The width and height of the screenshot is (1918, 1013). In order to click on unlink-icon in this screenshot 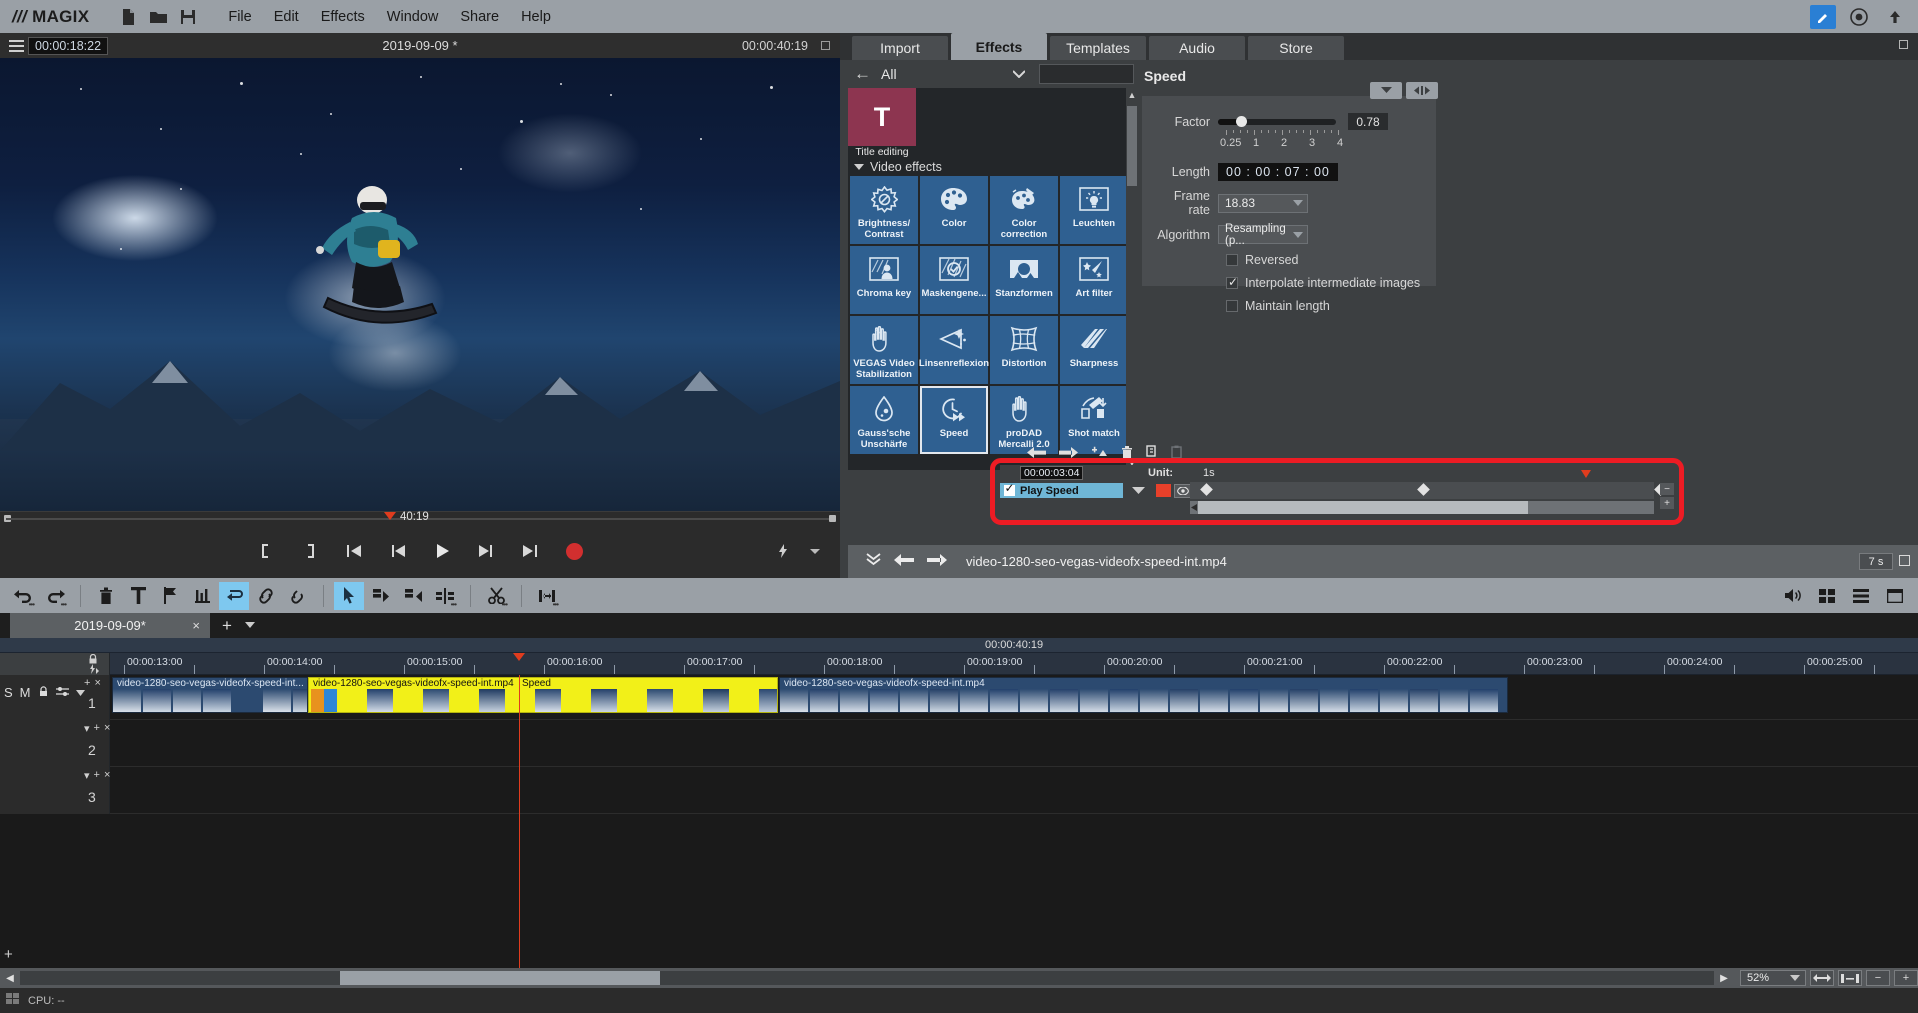, I will do `click(298, 596)`.